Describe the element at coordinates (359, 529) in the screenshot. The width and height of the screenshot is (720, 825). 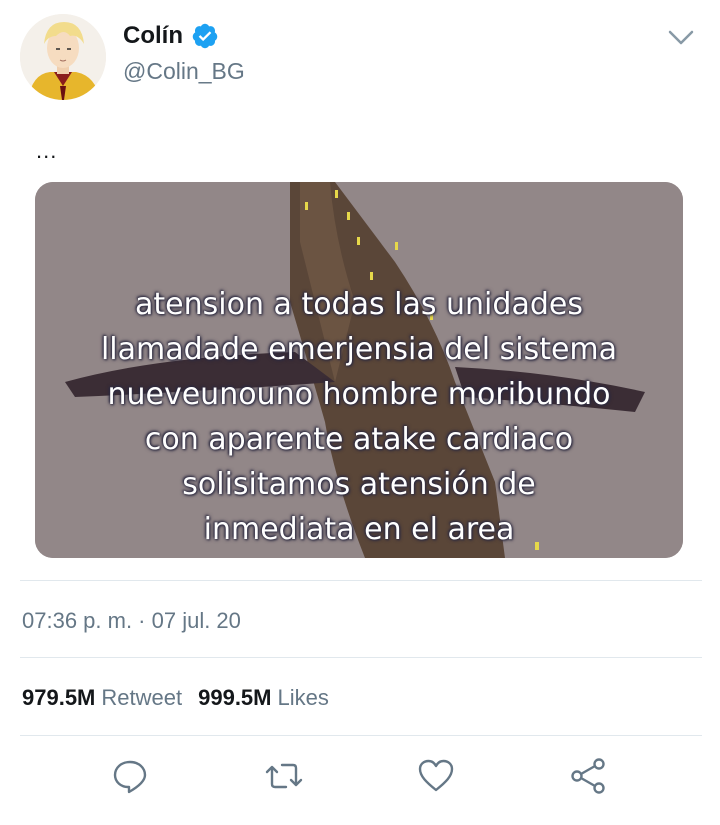
I see `caption-line: inmediata en el area` at that location.